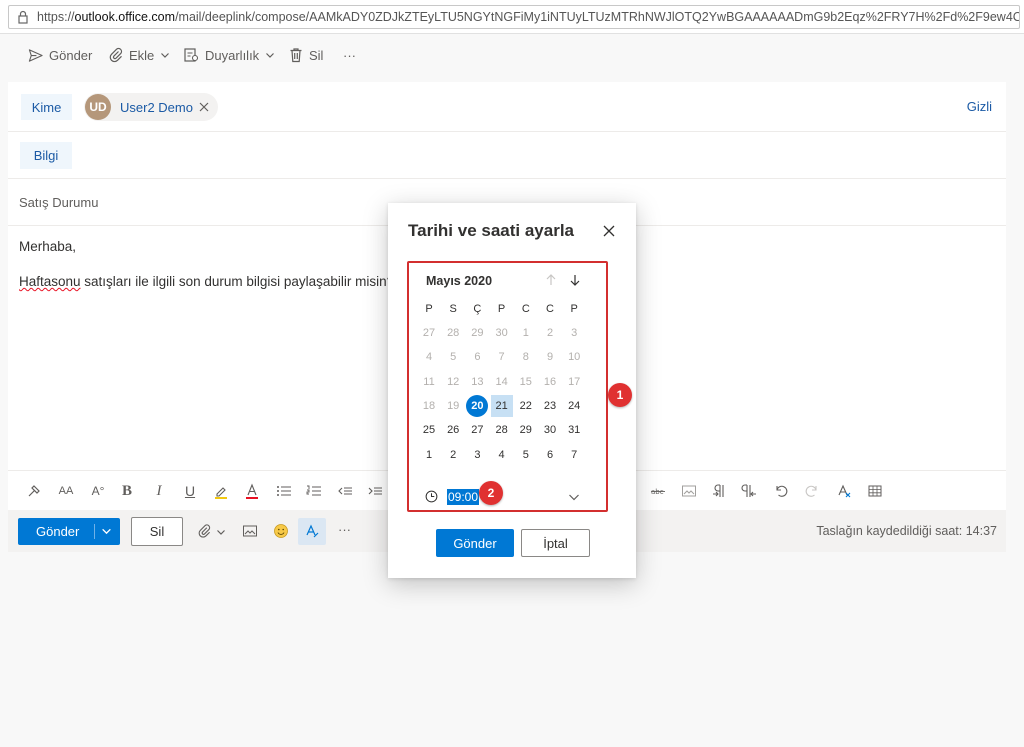 The width and height of the screenshot is (1024, 747). What do you see at coordinates (46, 155) in the screenshot?
I see `cc-button: Bilgi` at bounding box center [46, 155].